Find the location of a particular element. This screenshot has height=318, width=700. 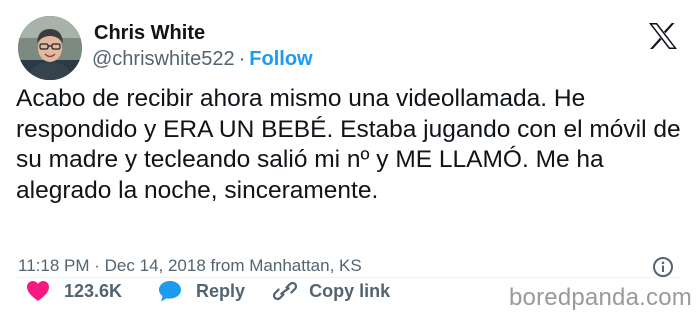

like-button: 123.6K is located at coordinates (74, 291).